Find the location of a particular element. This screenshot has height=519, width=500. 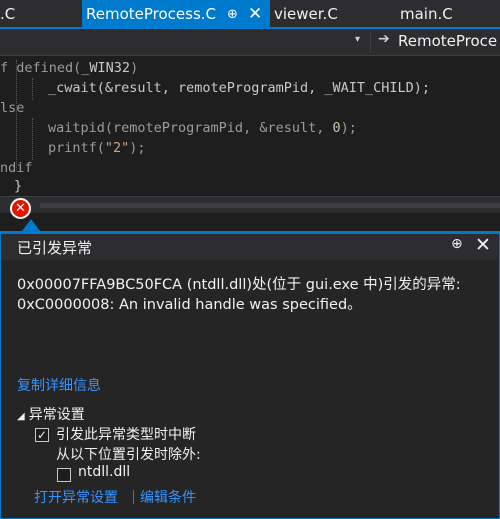

tab-main-c: main.C is located at coordinates (445, 14).